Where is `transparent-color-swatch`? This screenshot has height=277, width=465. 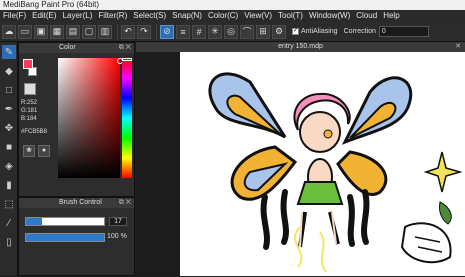
transparent-color-swatch is located at coordinates (30, 89).